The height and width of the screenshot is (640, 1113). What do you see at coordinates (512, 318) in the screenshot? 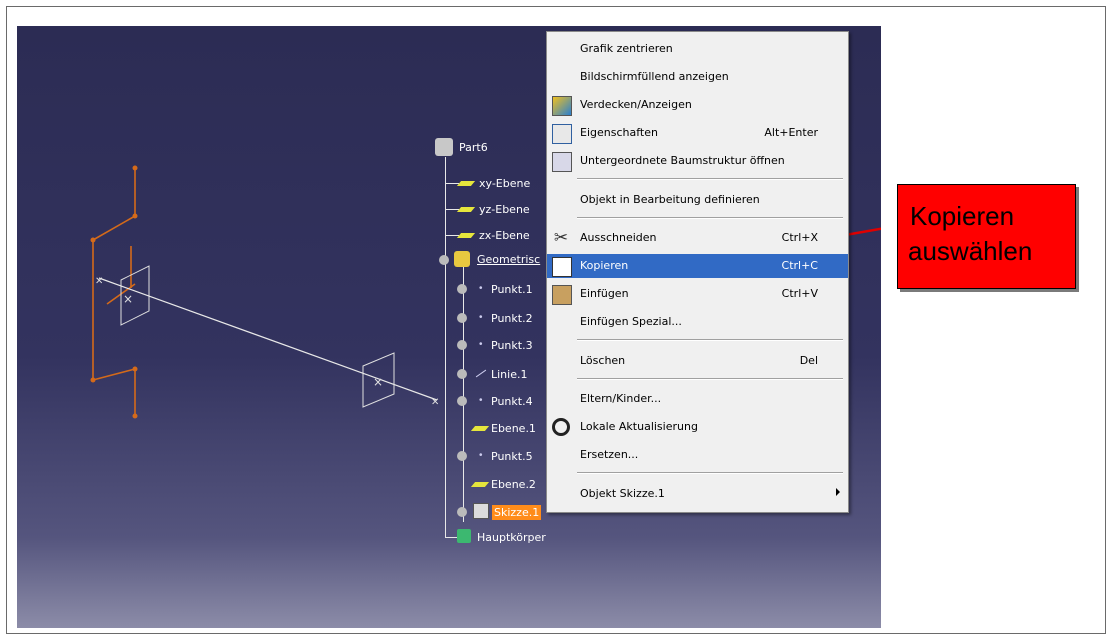
I see `tree-item-label: Punkt.2` at bounding box center [512, 318].